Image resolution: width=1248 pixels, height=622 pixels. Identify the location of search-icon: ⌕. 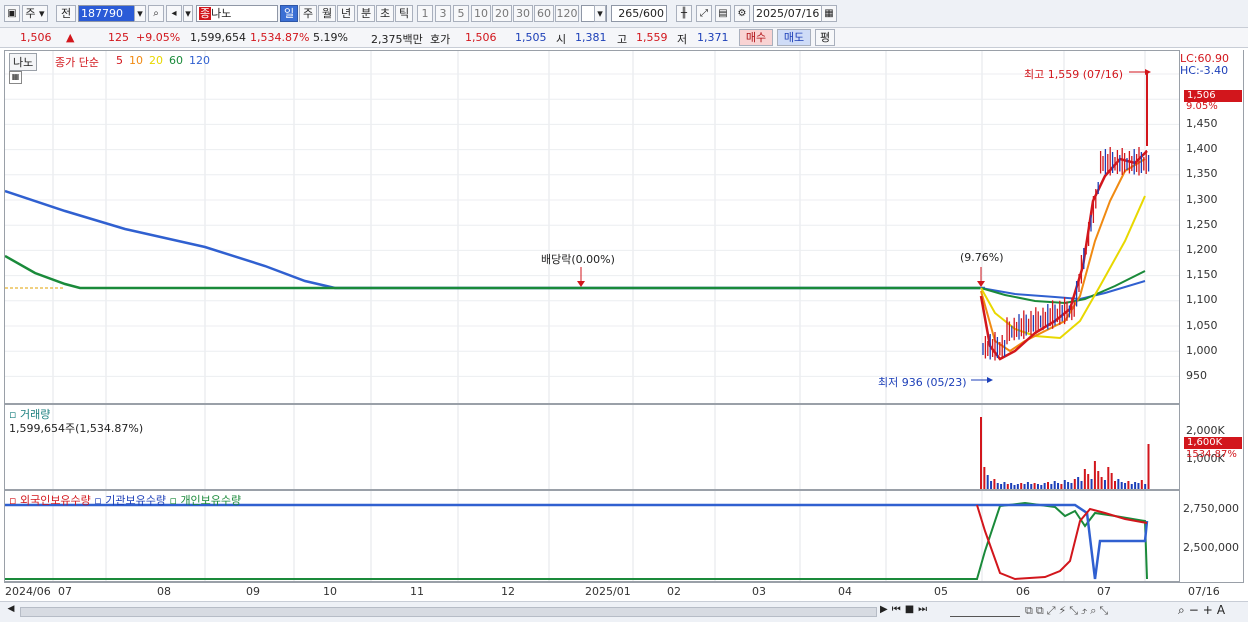
(156, 13).